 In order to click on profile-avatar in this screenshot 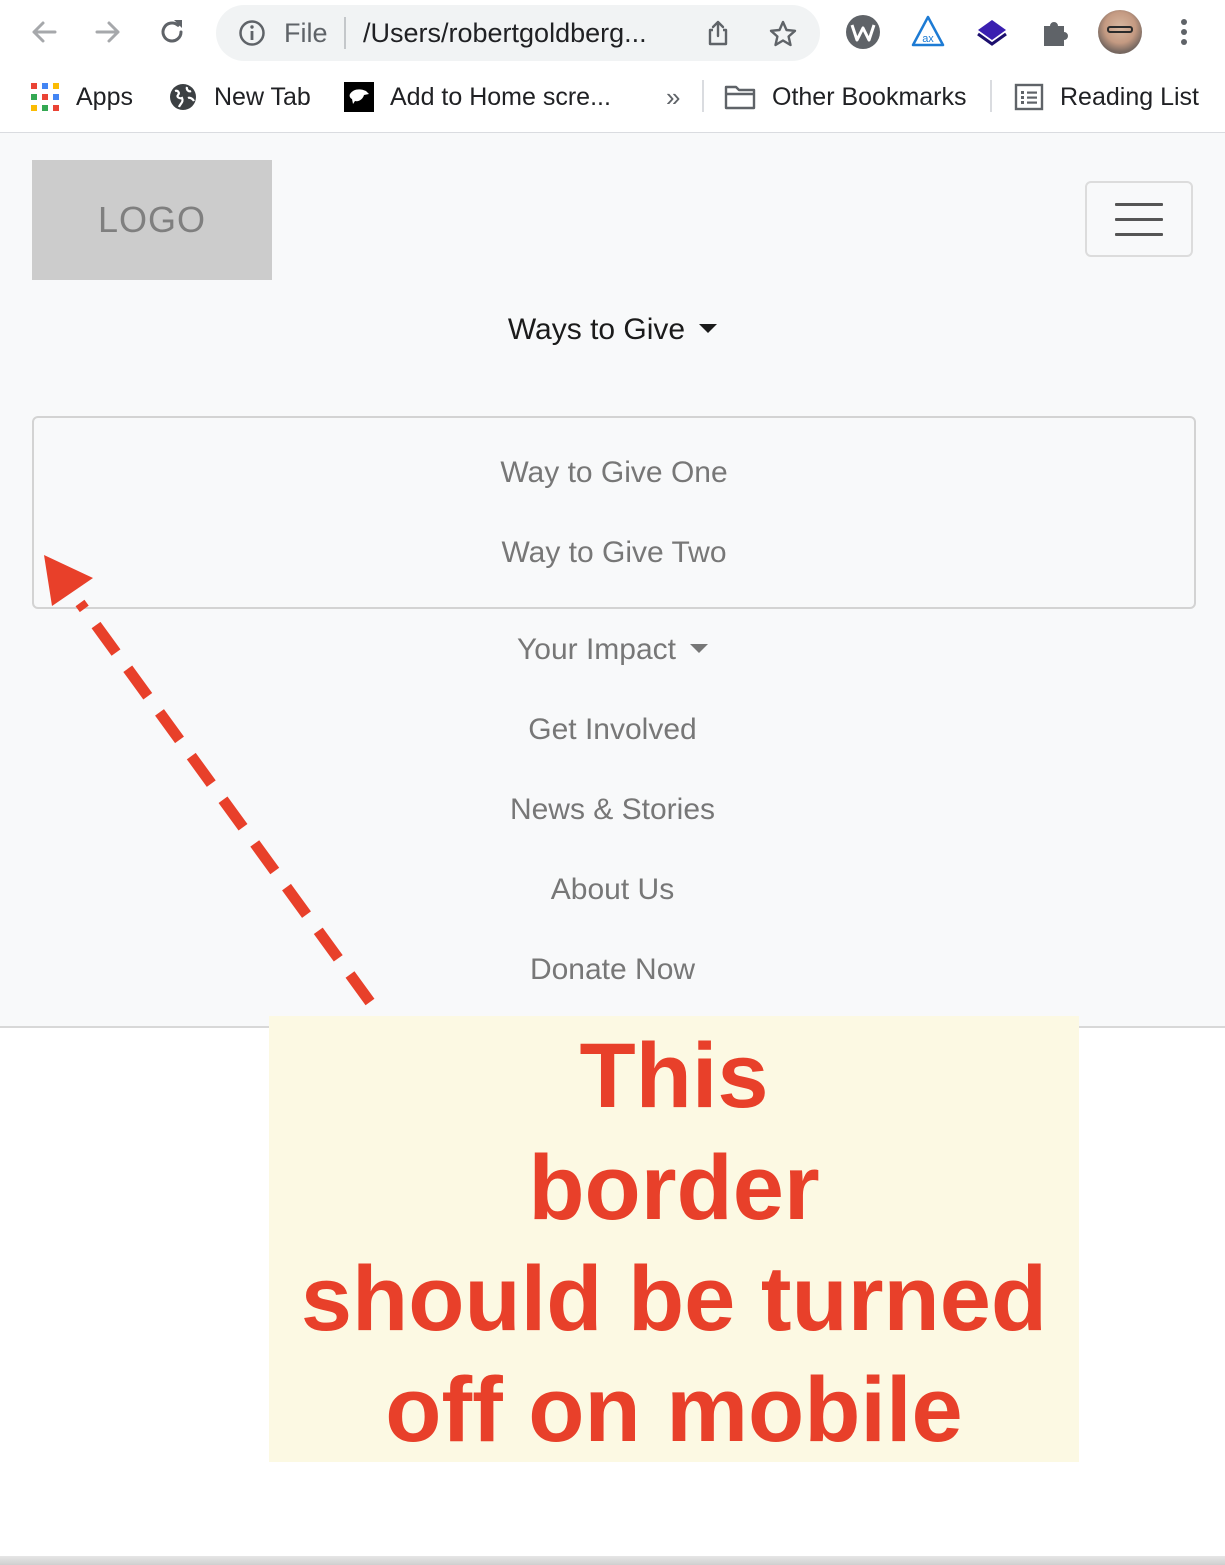, I will do `click(1120, 32)`.